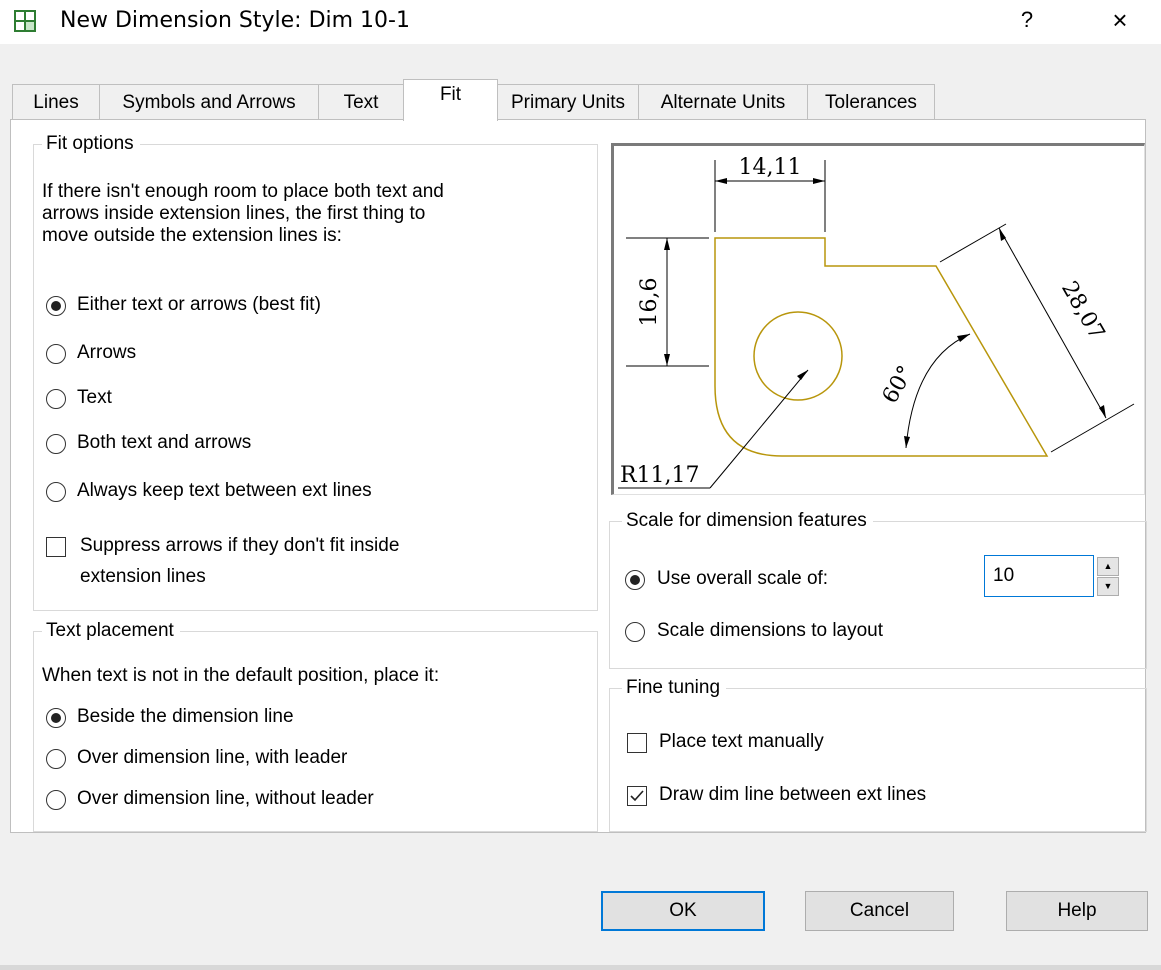 This screenshot has height=970, width=1161. Describe the element at coordinates (192, 235) in the screenshot. I see `fit-description-line-3: move outside the extension lines is:` at that location.